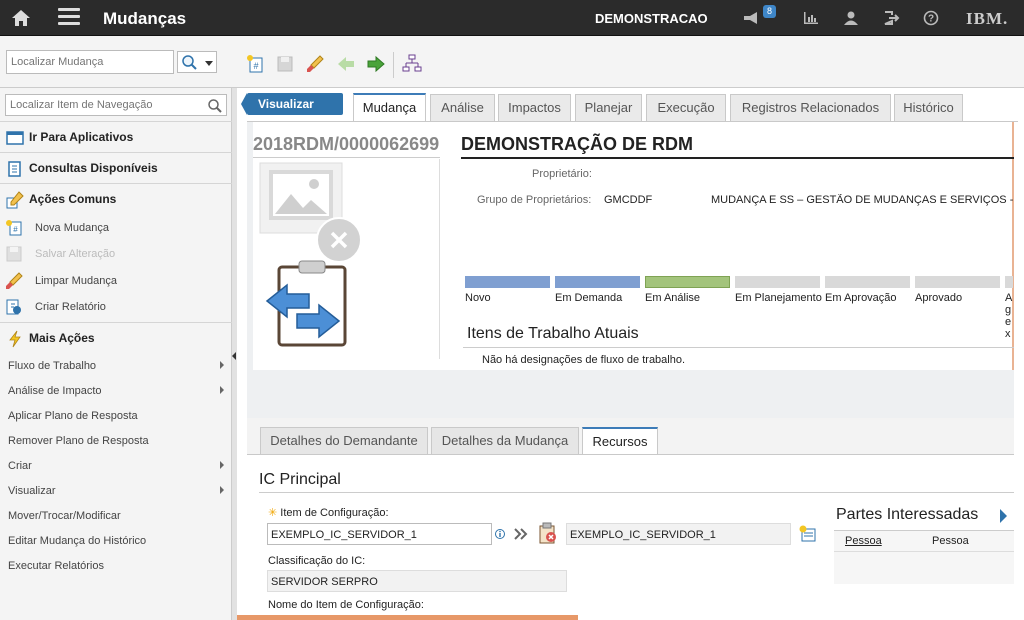  Describe the element at coordinates (116, 366) in the screenshot. I see `workflow-menu-item: Fluxo de Trabalho` at that location.